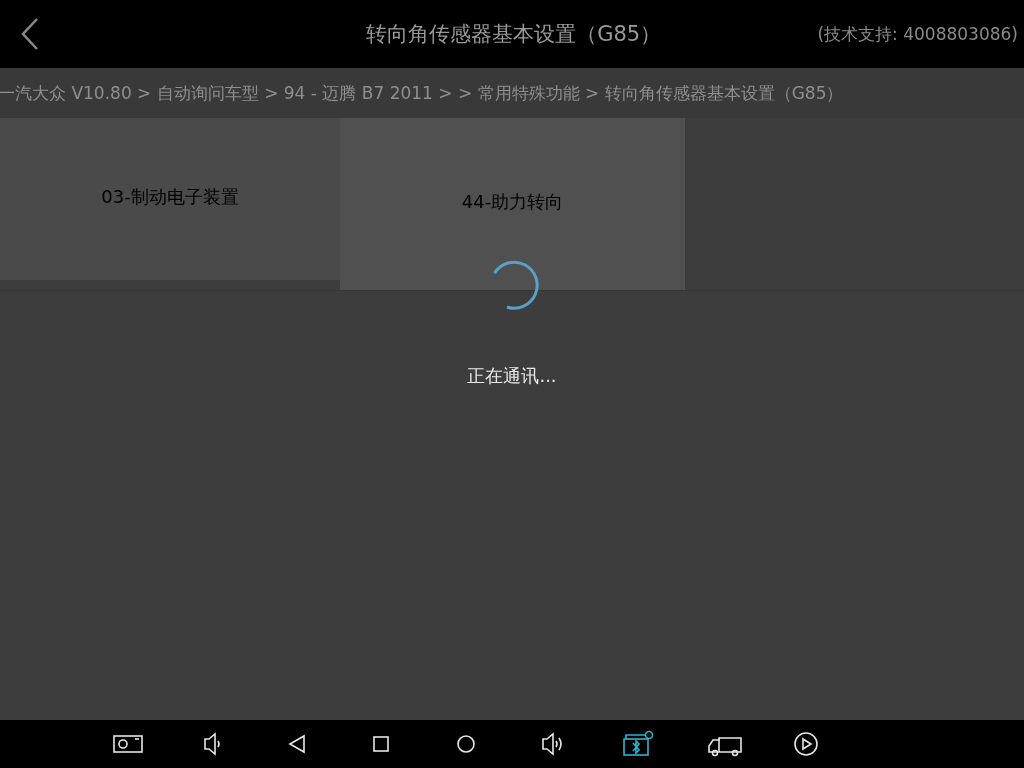  What do you see at coordinates (638, 744) in the screenshot?
I see `bluetooth-icon` at bounding box center [638, 744].